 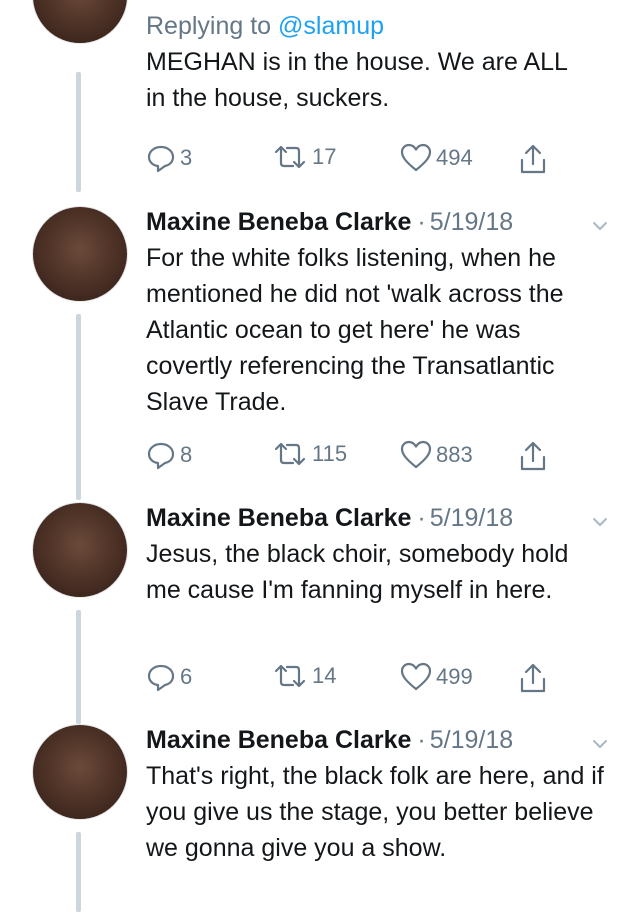 I want to click on retweet-button: 17, so click(x=304, y=157).